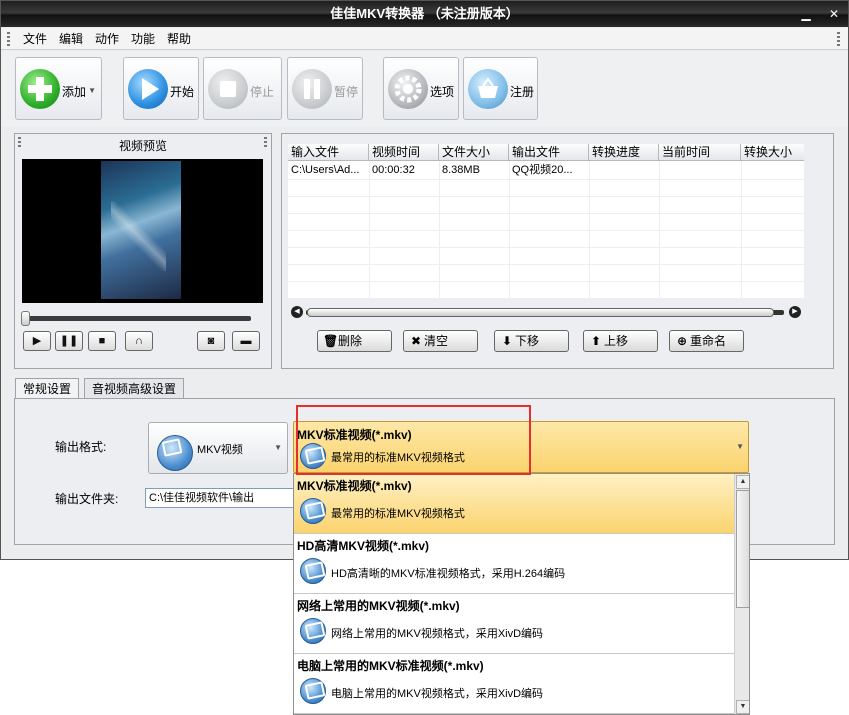 This screenshot has height=715, width=849. Describe the element at coordinates (71, 39) in the screenshot. I see `menu-edit: 编辑` at that location.